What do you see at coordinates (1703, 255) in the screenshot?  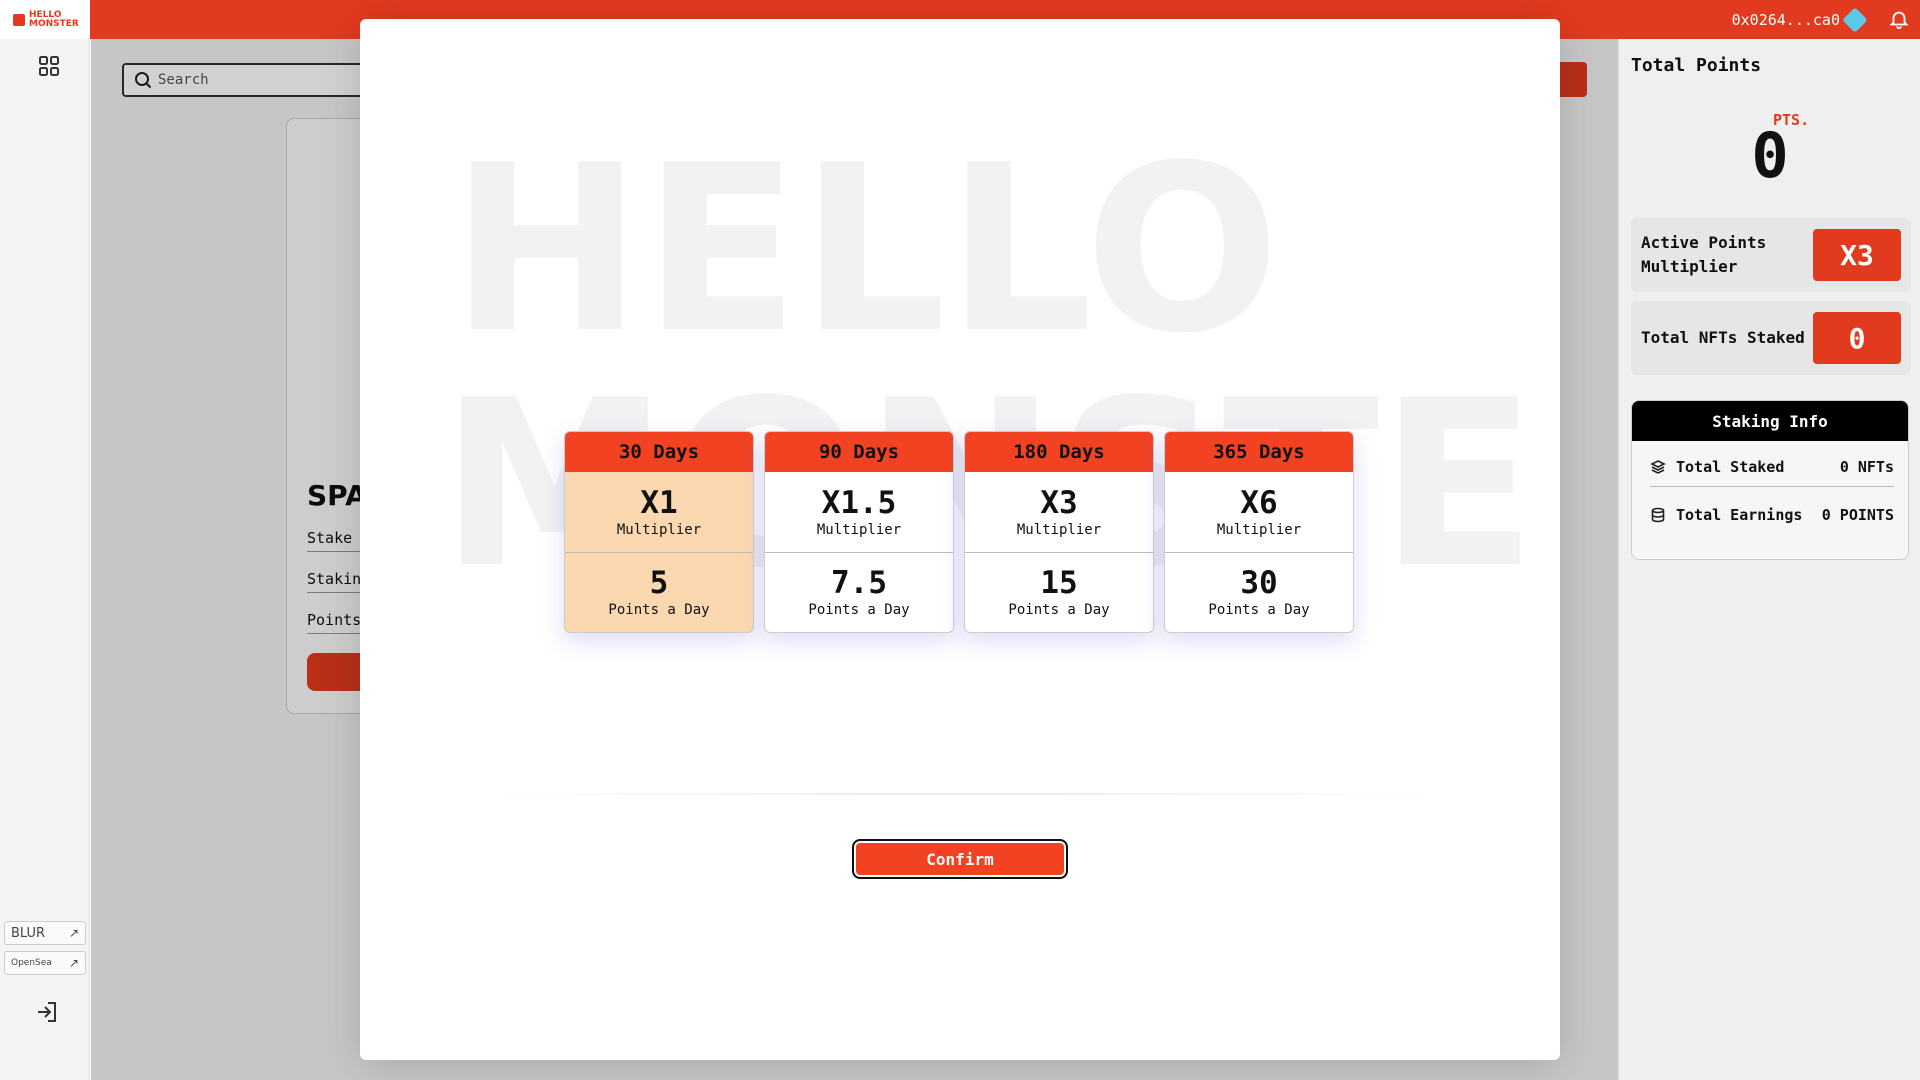 I see `active-multiplier-label: Active Points Multiplier` at bounding box center [1703, 255].